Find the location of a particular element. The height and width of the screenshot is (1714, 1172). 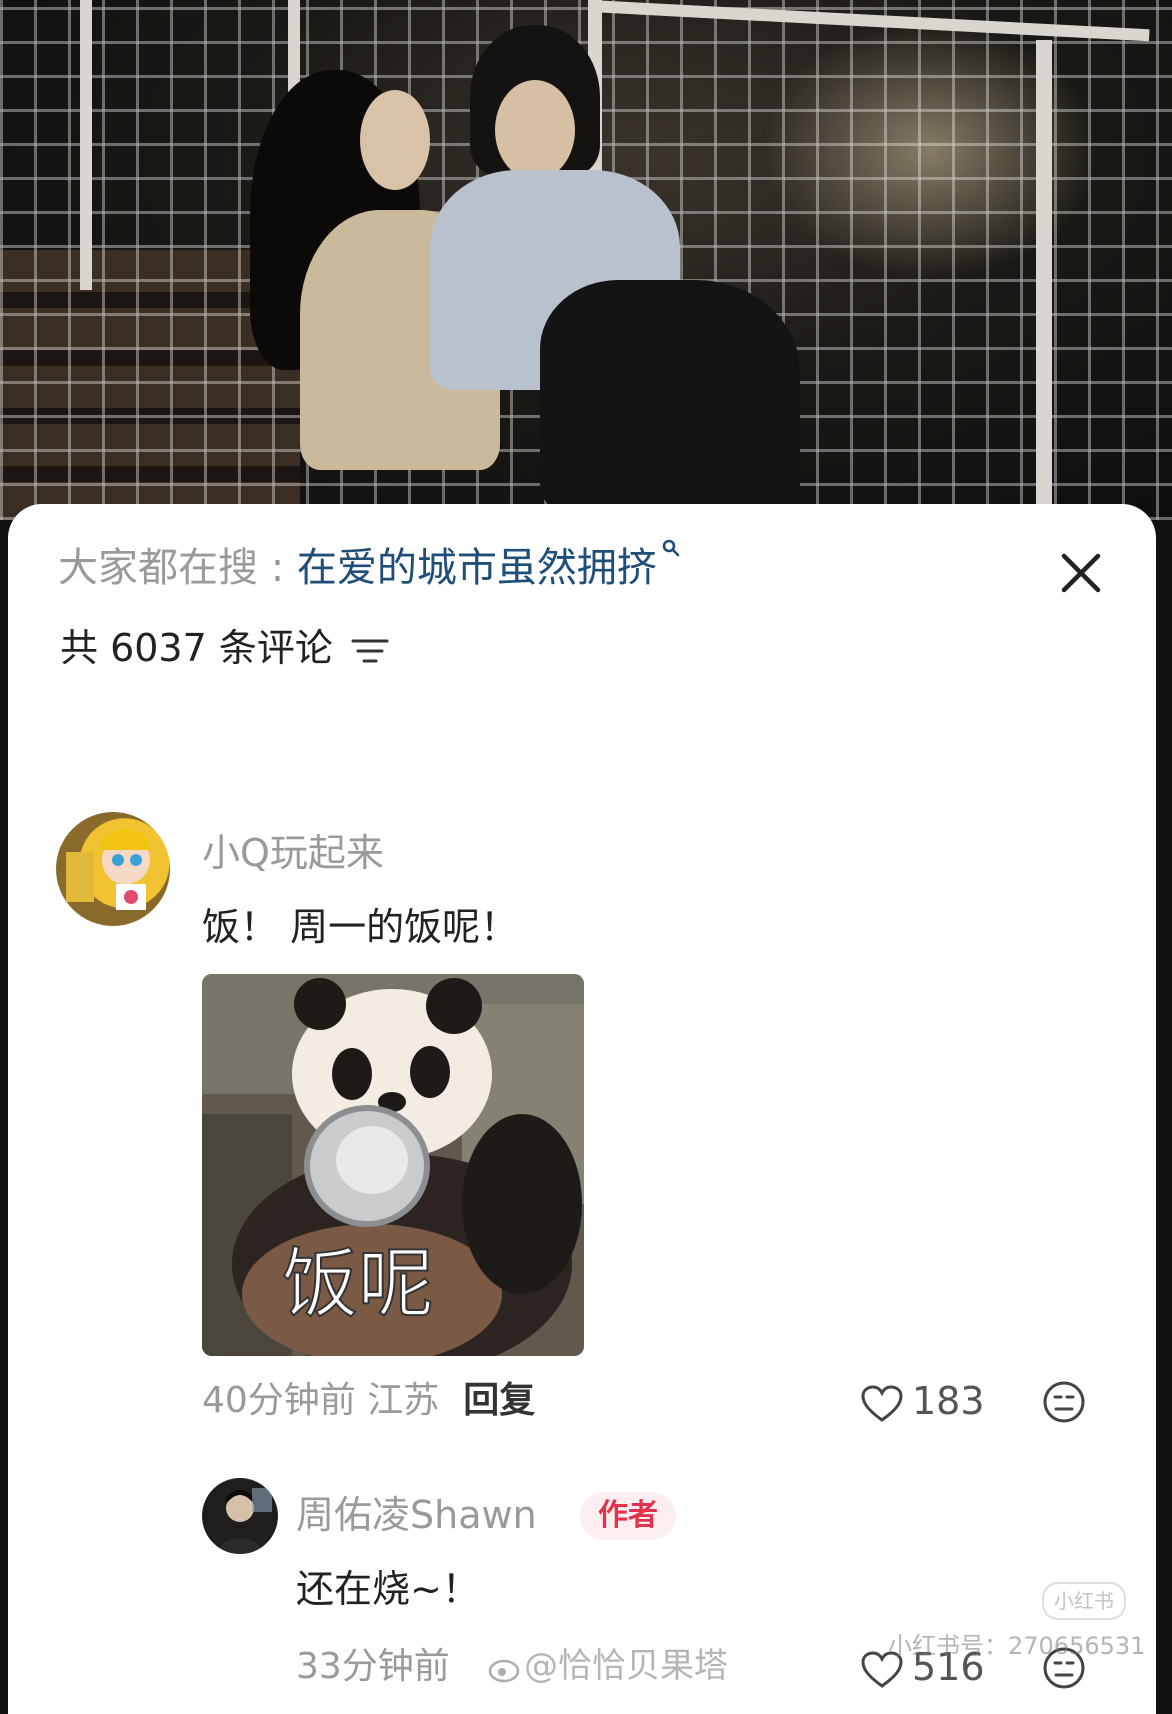

reply-avatar is located at coordinates (240, 1516).